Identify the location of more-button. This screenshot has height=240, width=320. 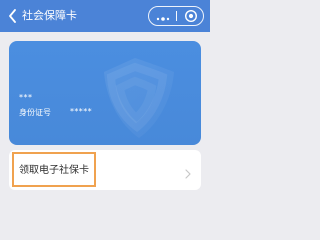
(163, 16).